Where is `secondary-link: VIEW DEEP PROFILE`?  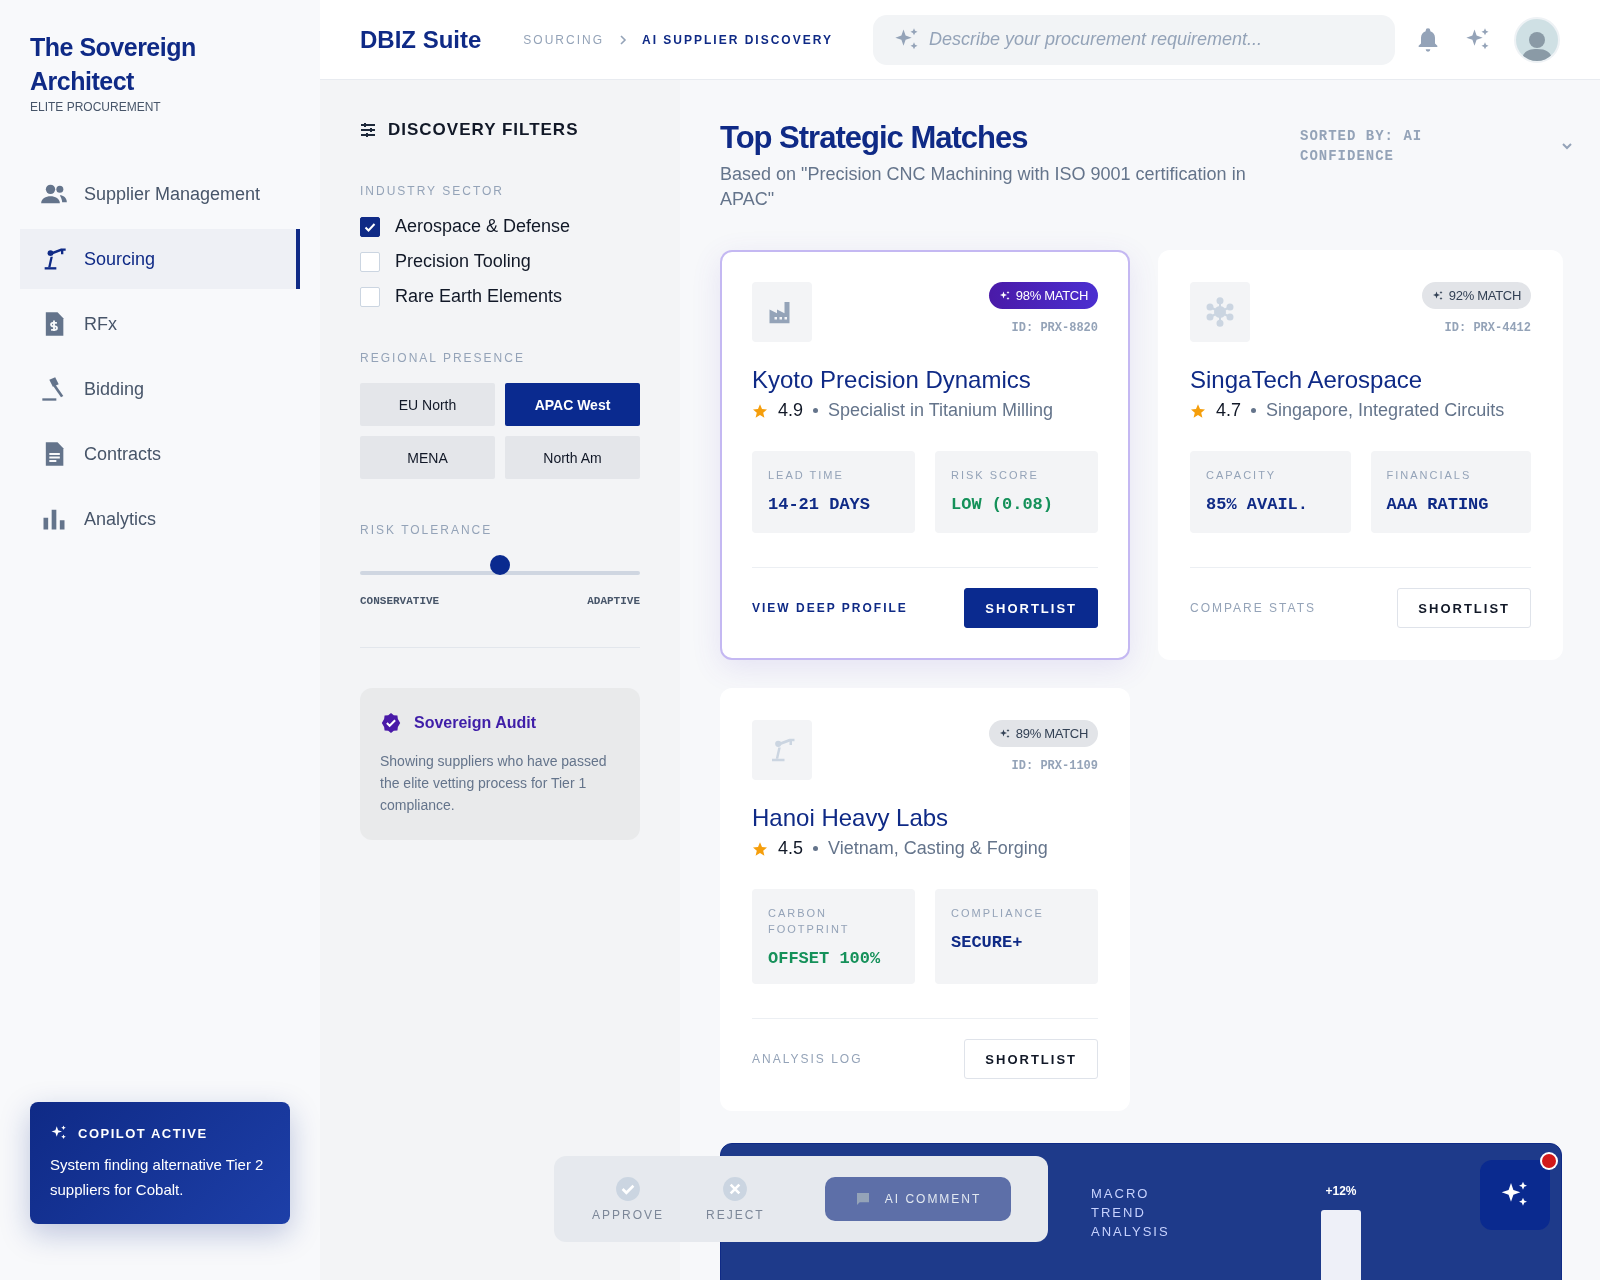 secondary-link: VIEW DEEP PROFILE is located at coordinates (830, 608).